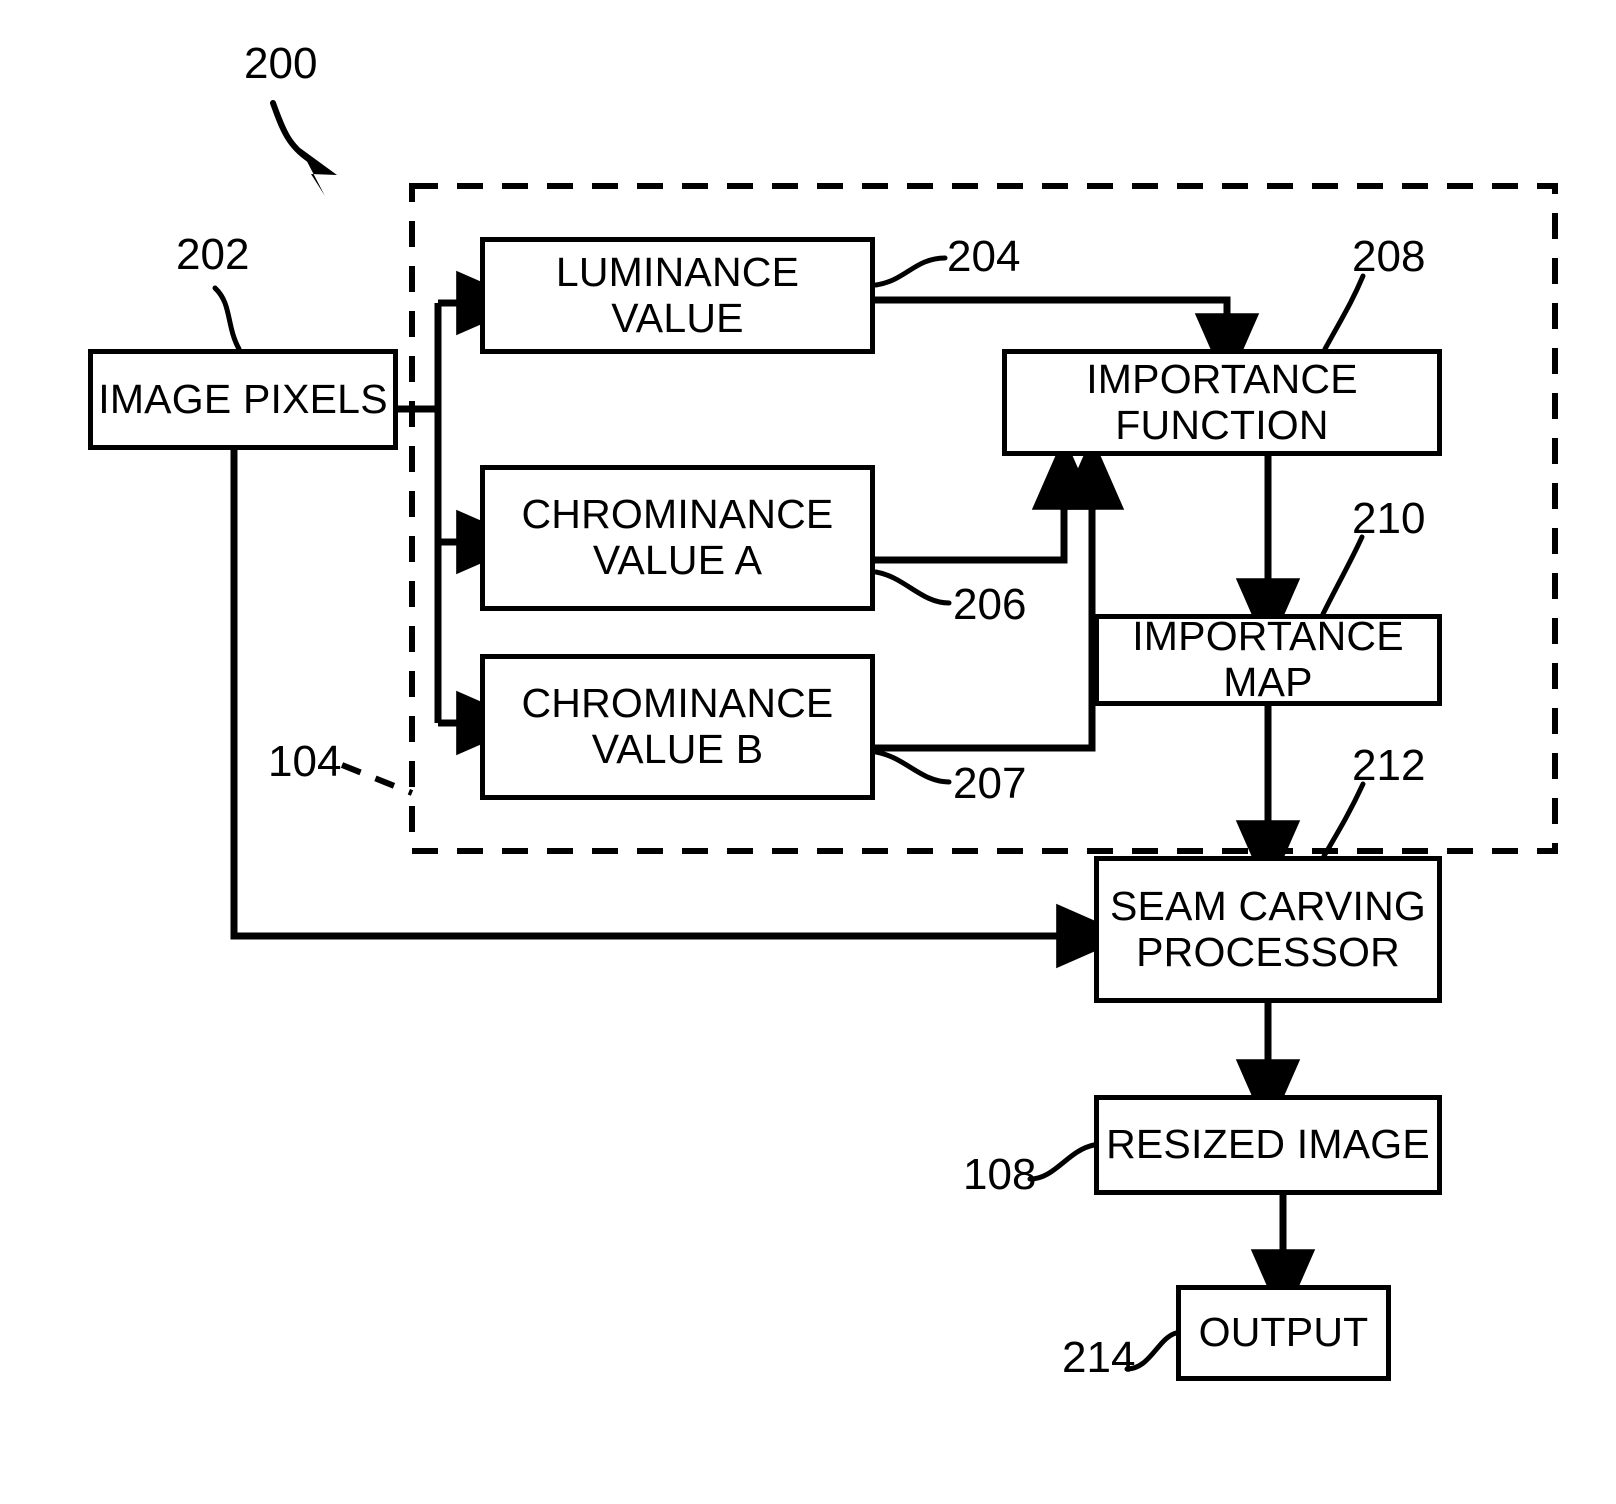 Image resolution: width=1616 pixels, height=1504 pixels. I want to click on ref-208-leader, so click(1344, 312).